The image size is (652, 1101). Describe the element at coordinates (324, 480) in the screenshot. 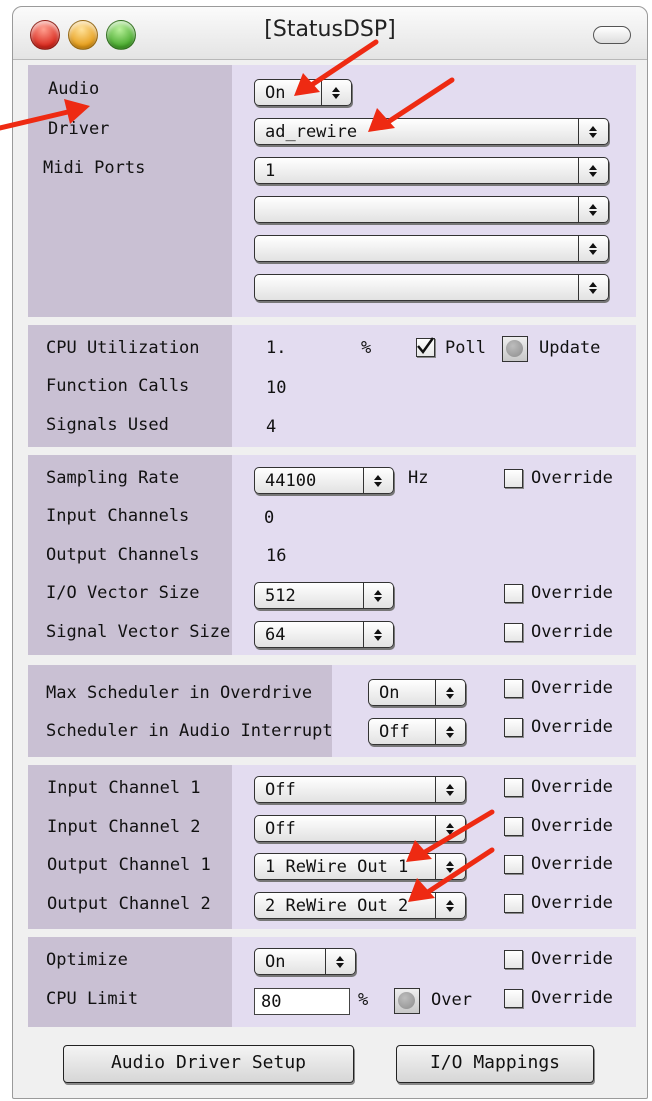

I see `sampling-rate-popup: 44100` at that location.